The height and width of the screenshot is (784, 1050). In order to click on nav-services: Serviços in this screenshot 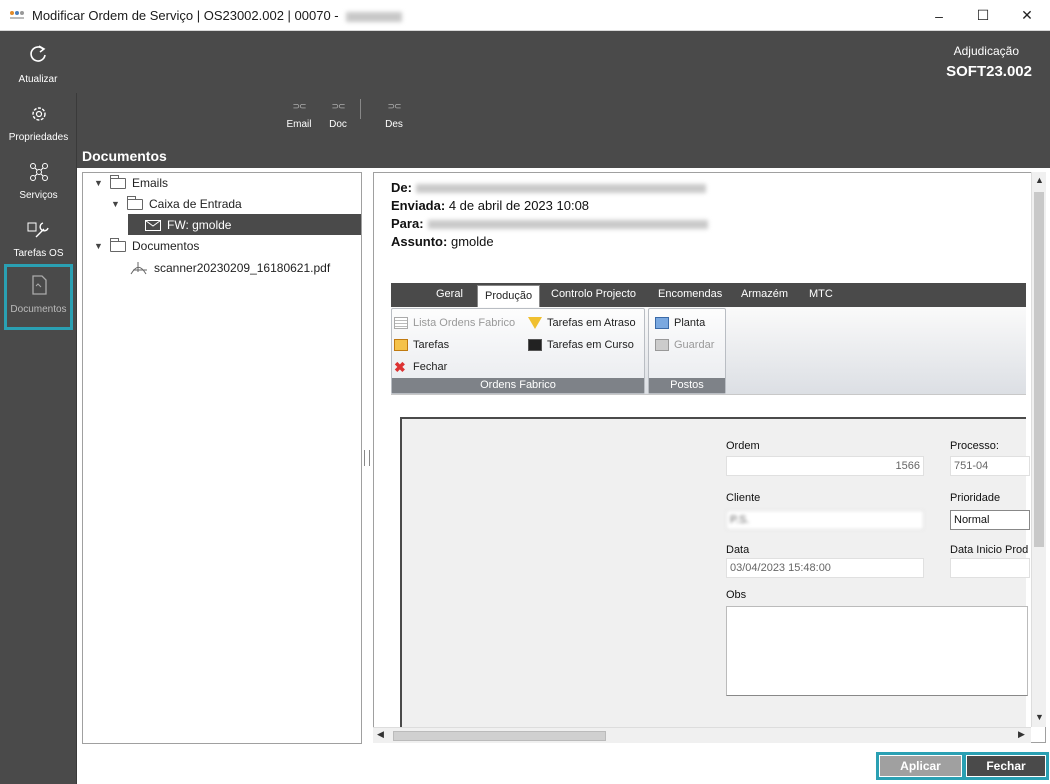, I will do `click(38, 191)`.